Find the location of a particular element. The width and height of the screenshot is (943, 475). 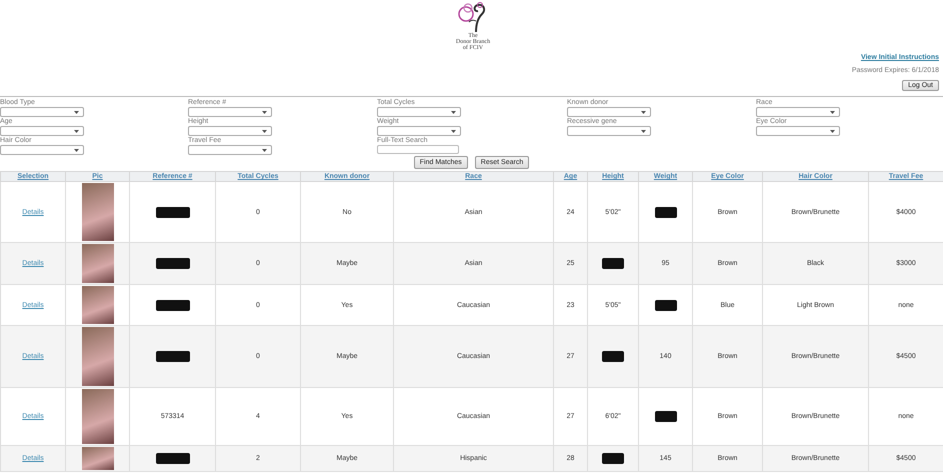

search-field is located at coordinates (418, 149).